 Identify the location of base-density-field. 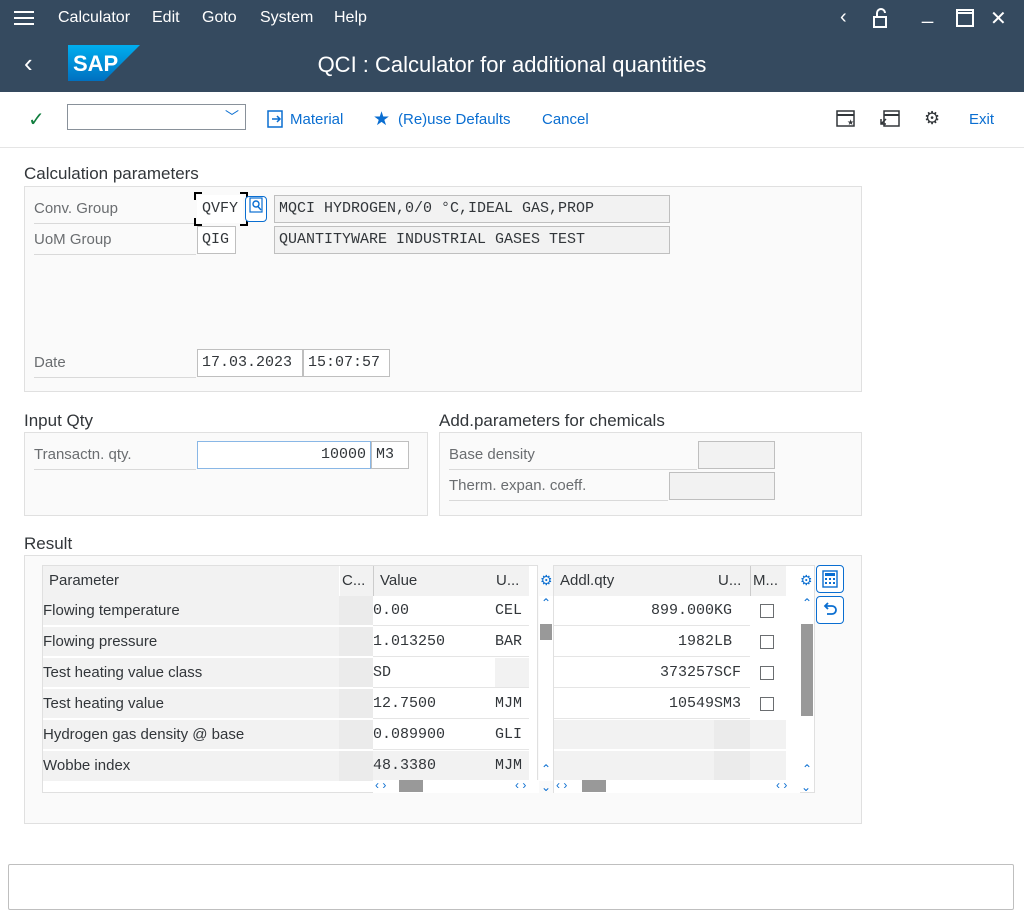
(736, 455).